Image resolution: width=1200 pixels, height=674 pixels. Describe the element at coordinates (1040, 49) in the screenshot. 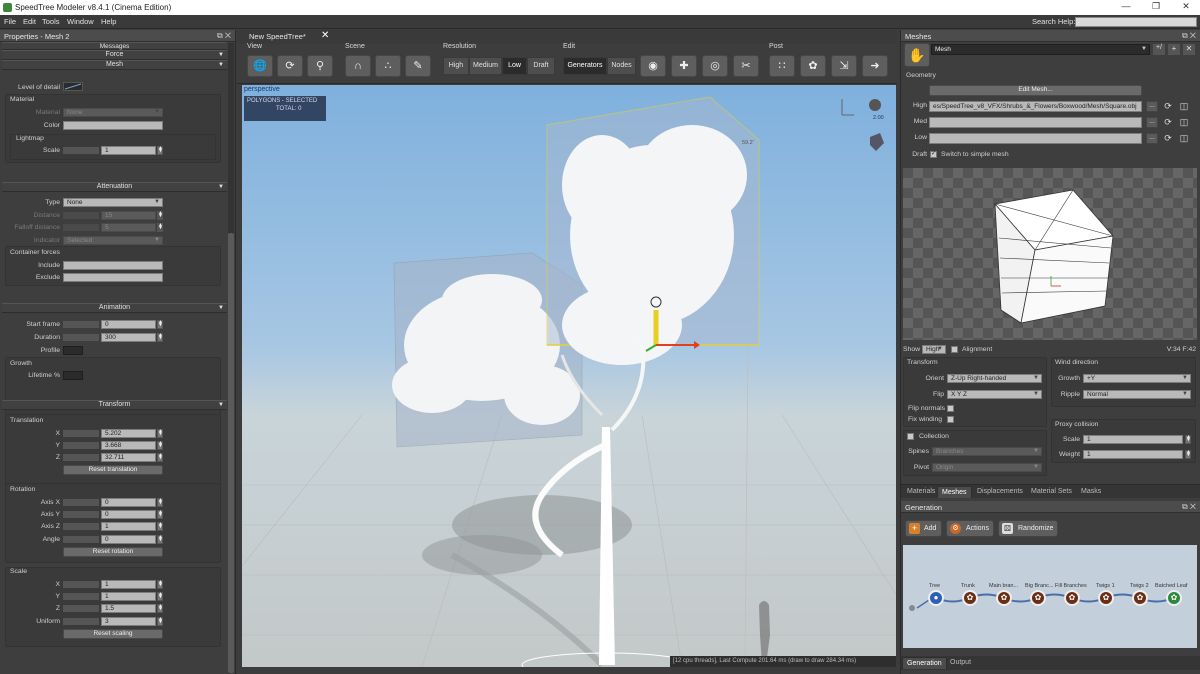

I see `mesh-select: Mesh ▼` at that location.